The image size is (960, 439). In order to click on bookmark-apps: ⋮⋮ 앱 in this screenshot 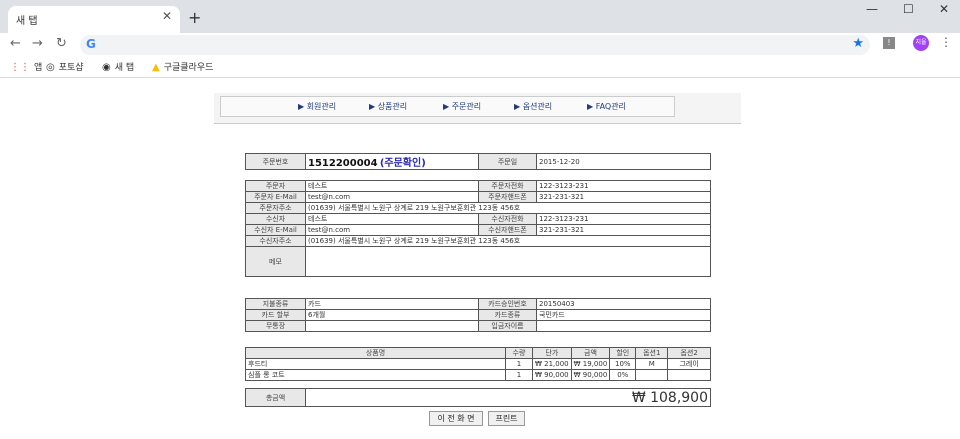, I will do `click(26, 66)`.